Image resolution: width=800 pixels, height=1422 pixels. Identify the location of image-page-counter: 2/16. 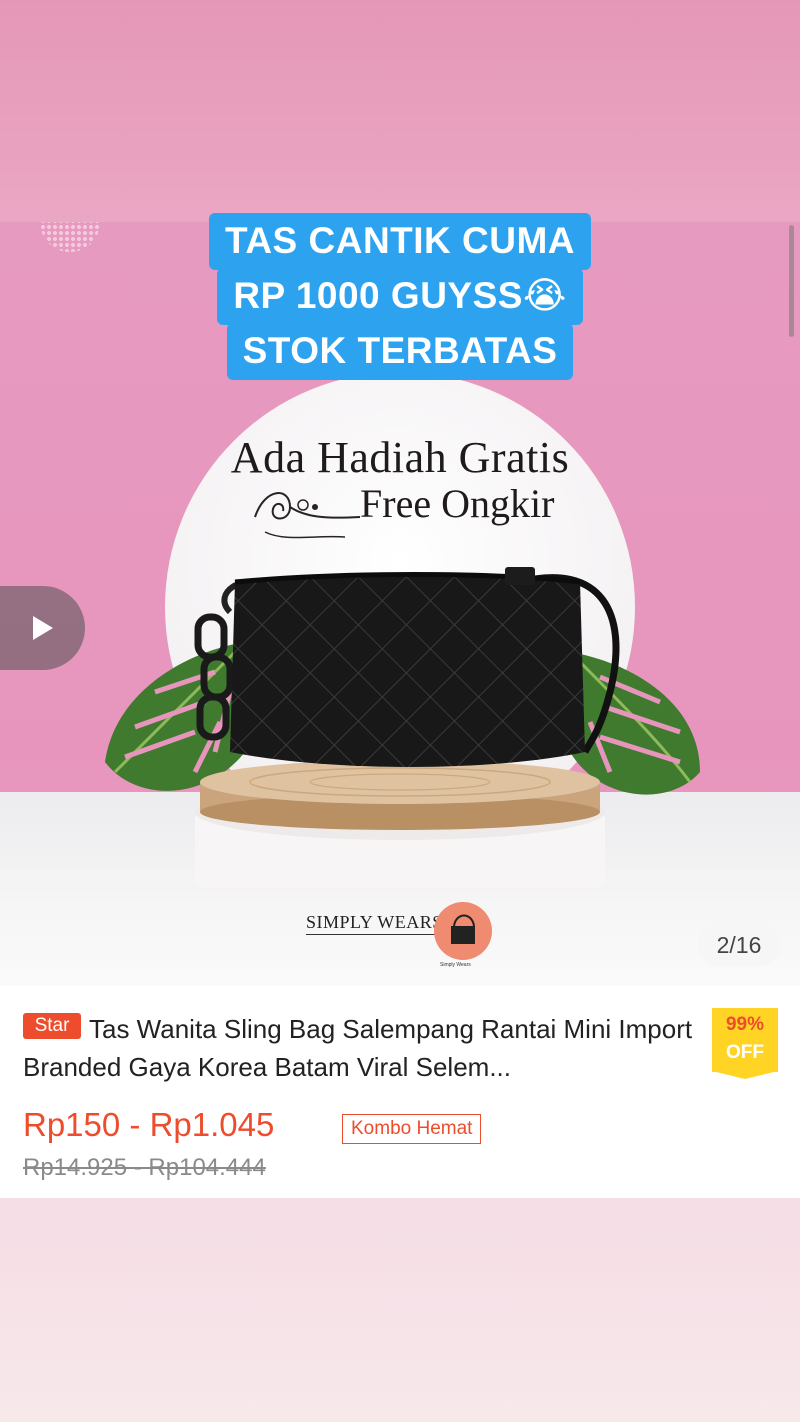
(739, 945).